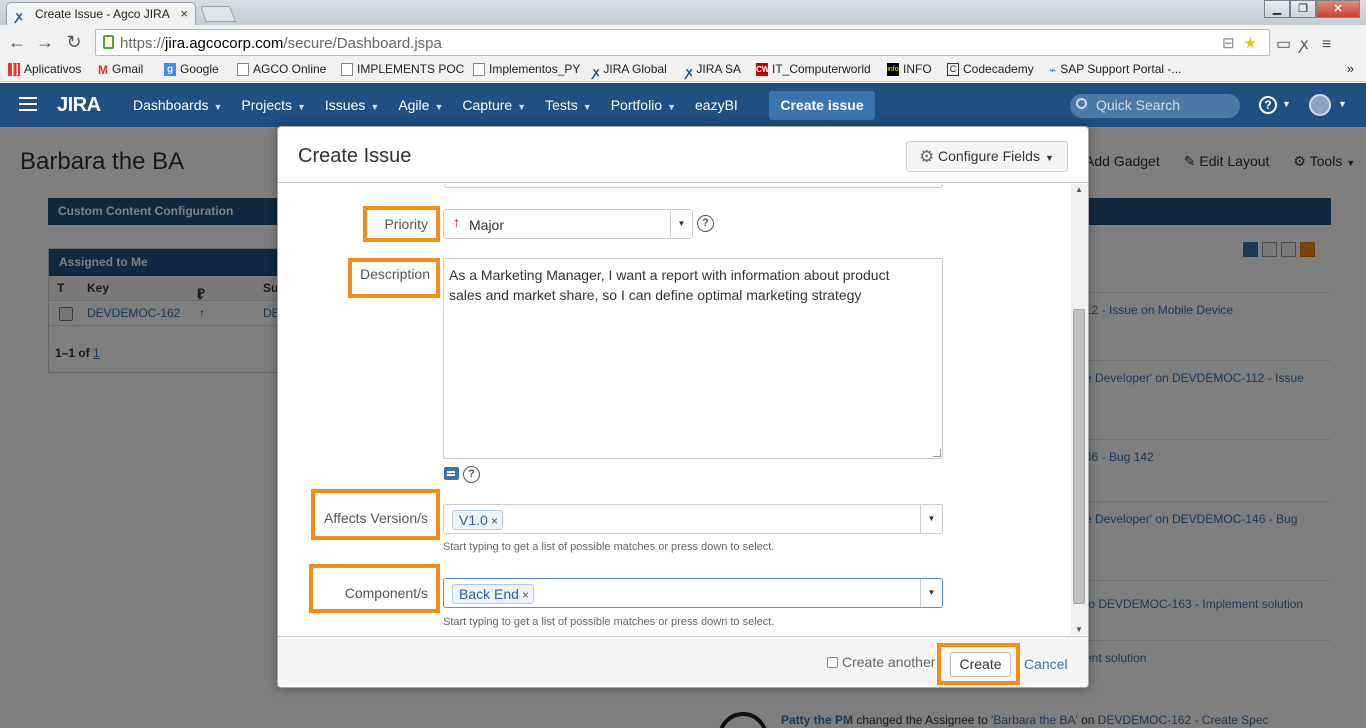 The width and height of the screenshot is (1366, 728). Describe the element at coordinates (693, 593) in the screenshot. I see `component-multiselect: Back End × ▼` at that location.